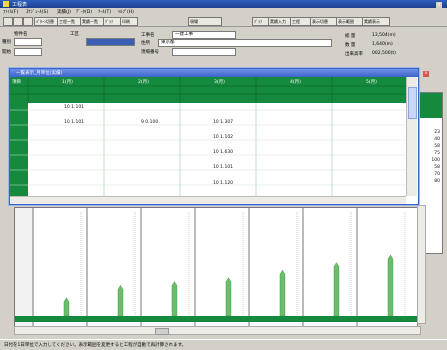 This screenshot has width=447, height=350. I want to click on app-icon, so click(6, 4).